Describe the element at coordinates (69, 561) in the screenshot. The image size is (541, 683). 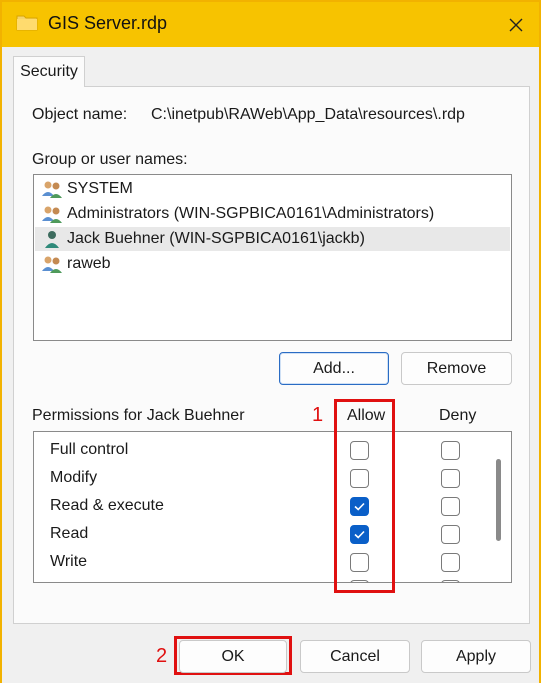
I see `permission-label: Write` at that location.